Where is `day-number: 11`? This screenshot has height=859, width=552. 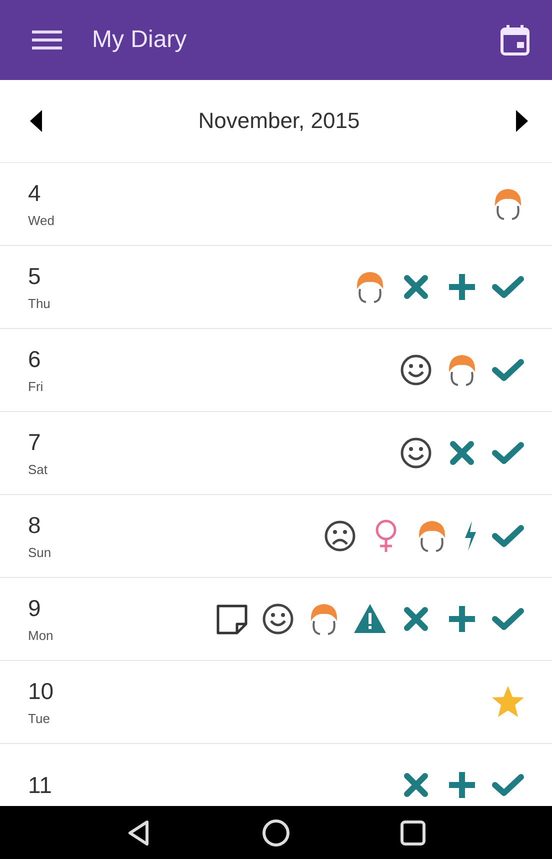 day-number: 11 is located at coordinates (40, 785).